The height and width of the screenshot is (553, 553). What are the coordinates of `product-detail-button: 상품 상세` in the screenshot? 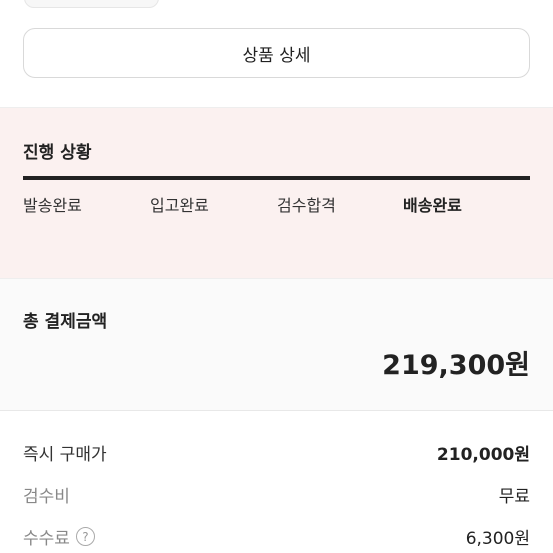 It's located at (276, 53).